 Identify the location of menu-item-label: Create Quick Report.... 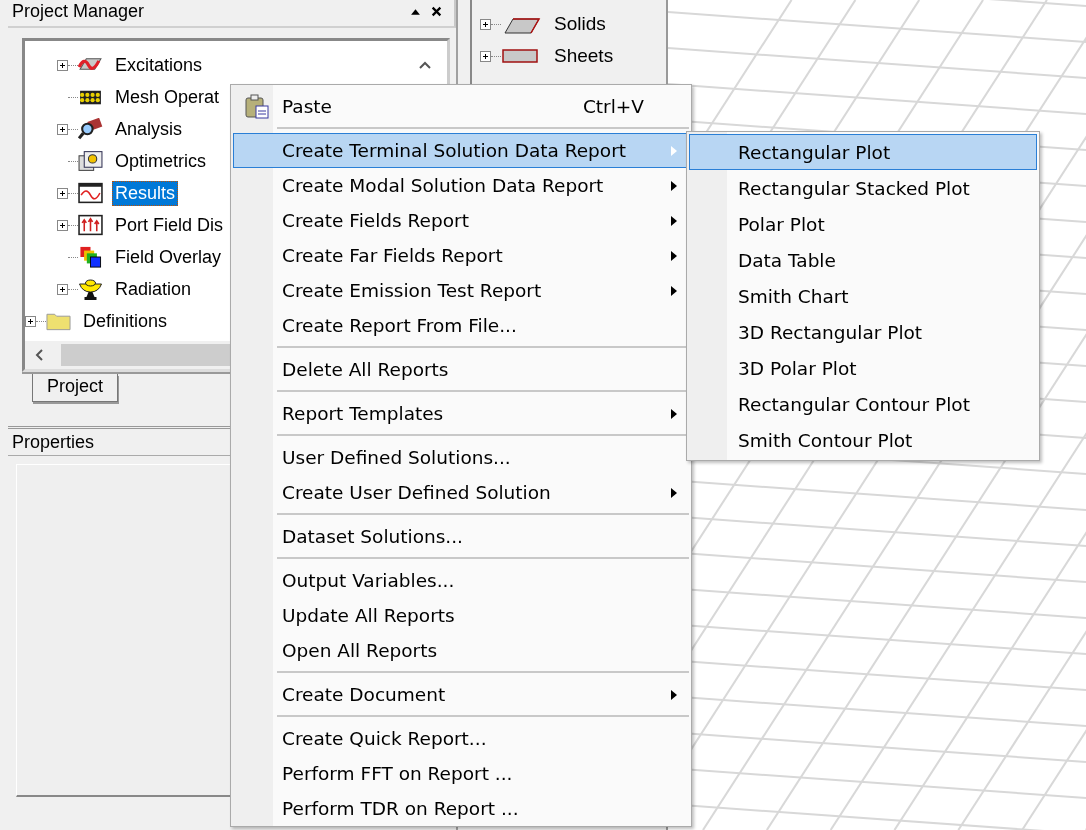
(384, 738).